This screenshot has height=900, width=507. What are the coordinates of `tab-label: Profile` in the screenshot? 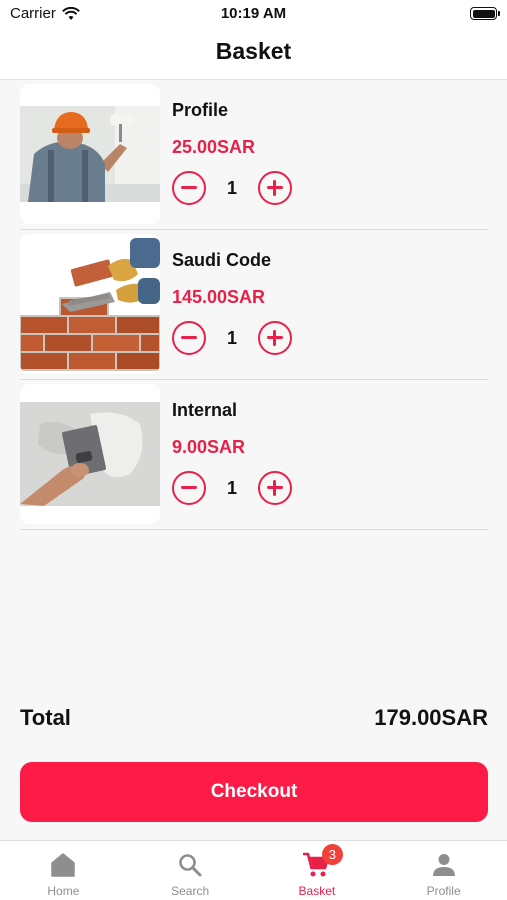 It's located at (443, 891).